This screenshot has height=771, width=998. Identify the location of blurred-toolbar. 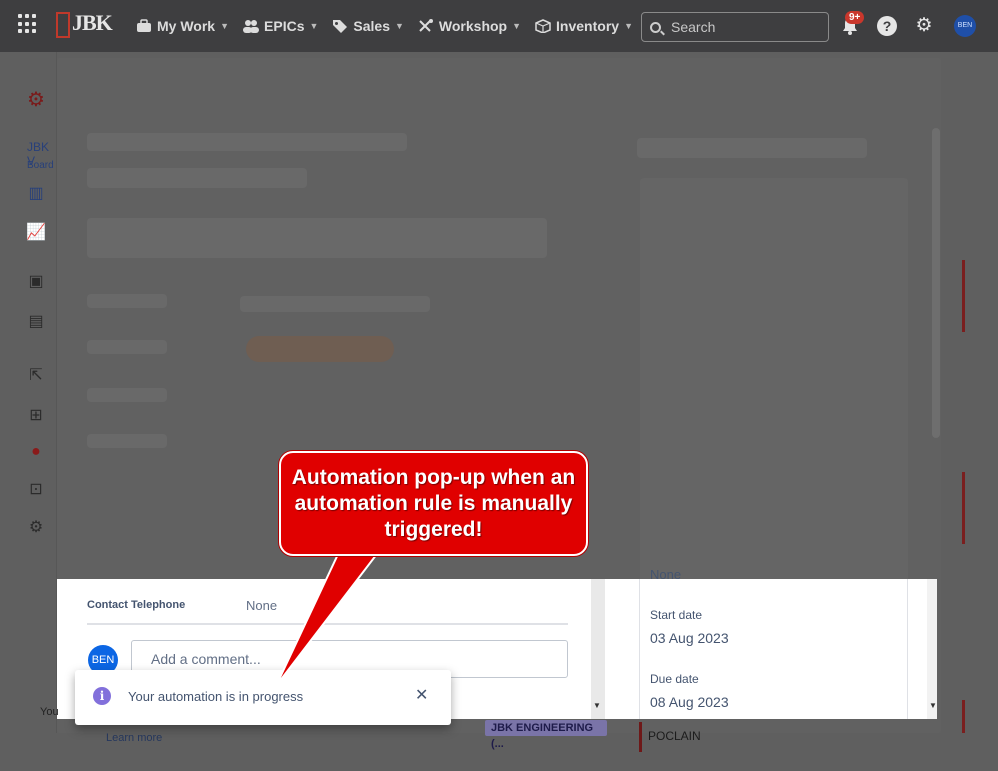
(197, 178).